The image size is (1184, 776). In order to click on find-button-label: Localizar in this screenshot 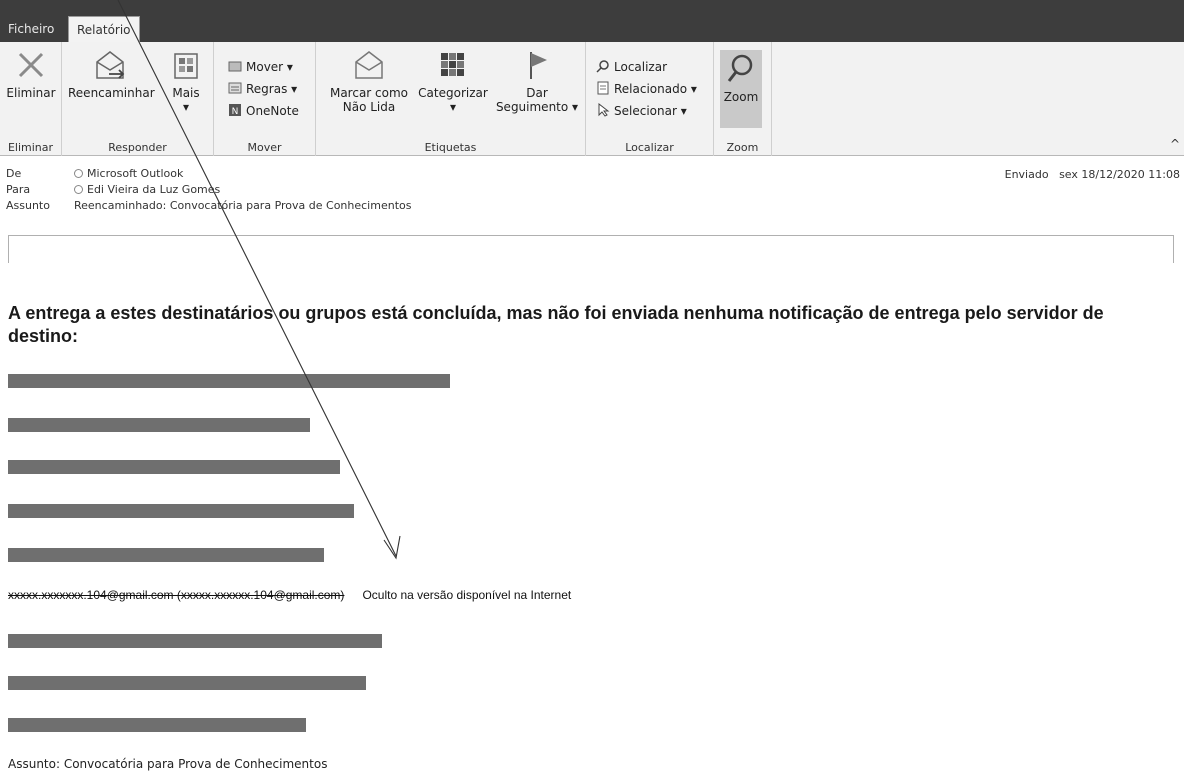, I will do `click(641, 67)`.